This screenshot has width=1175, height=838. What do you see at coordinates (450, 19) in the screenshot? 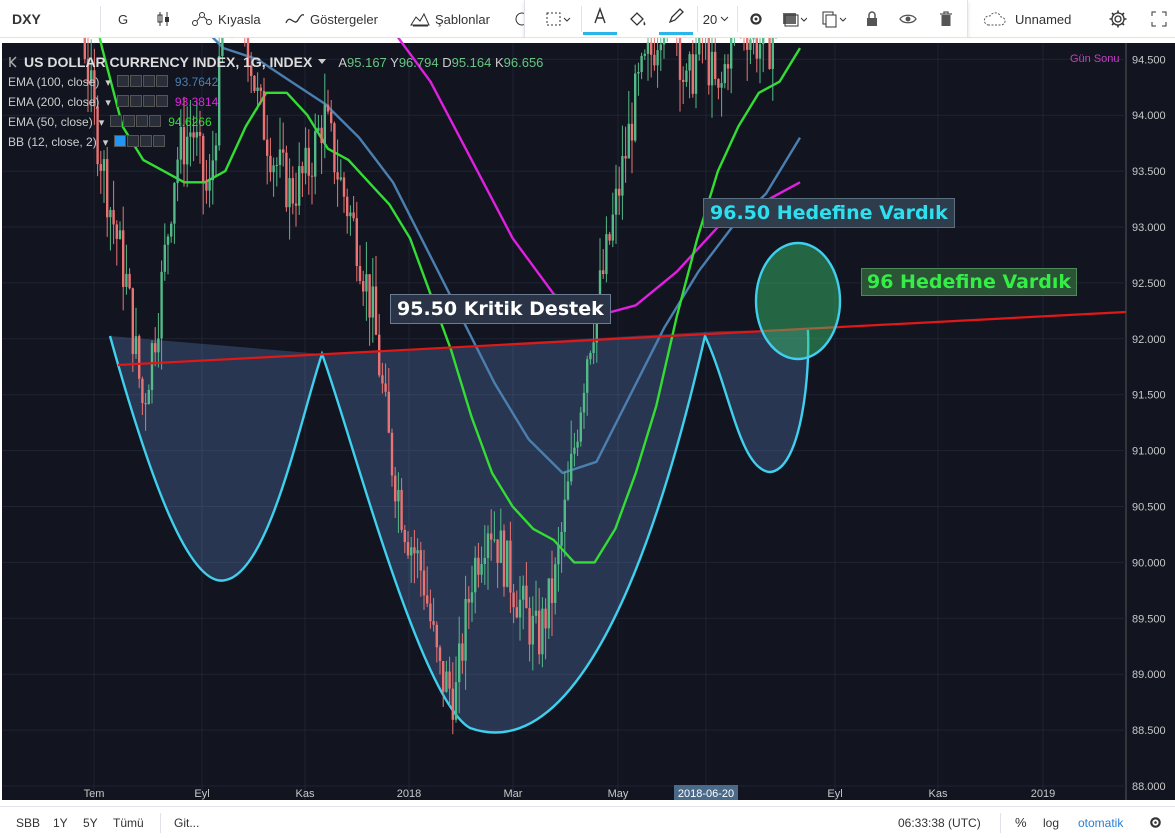
I see `templates-button: Şablonlar` at bounding box center [450, 19].